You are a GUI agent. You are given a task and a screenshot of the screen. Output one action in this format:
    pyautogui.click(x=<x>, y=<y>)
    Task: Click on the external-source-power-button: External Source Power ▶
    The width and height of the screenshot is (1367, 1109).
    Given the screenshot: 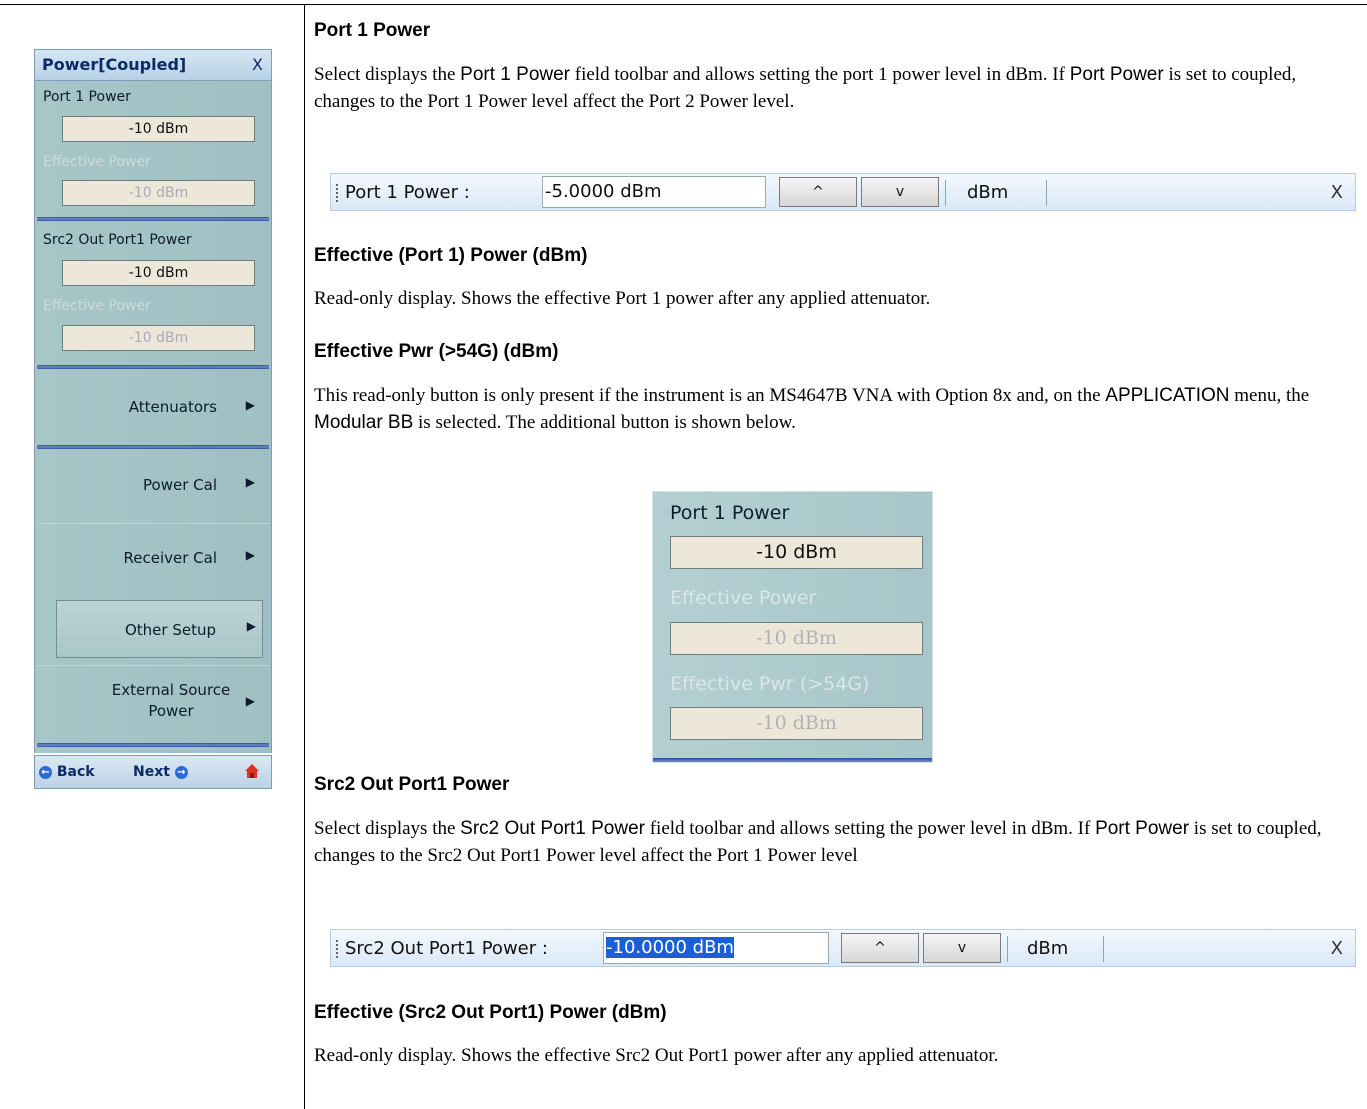 What is the action you would take?
    pyautogui.click(x=153, y=701)
    